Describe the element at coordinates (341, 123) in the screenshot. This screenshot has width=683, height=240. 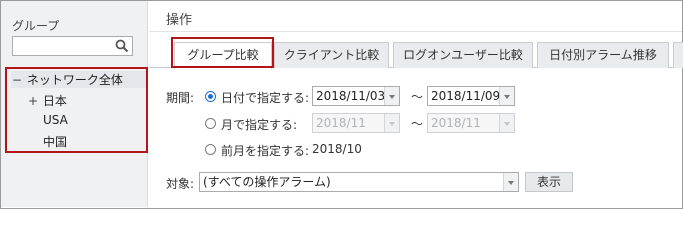
I see `month-from-value: 2018/11` at that location.